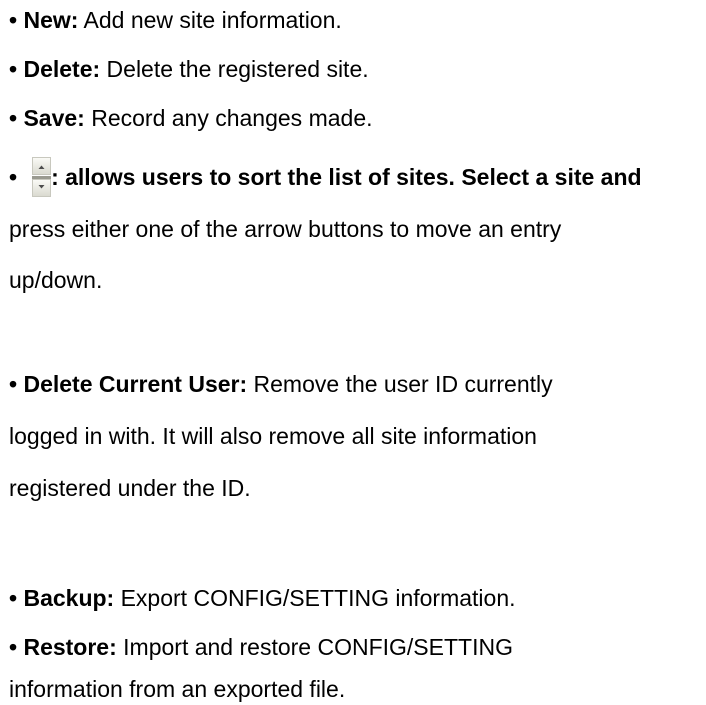 The height and width of the screenshot is (705, 706). Describe the element at coordinates (403, 384) in the screenshot. I see `item-text: Remove the user ID currently` at that location.